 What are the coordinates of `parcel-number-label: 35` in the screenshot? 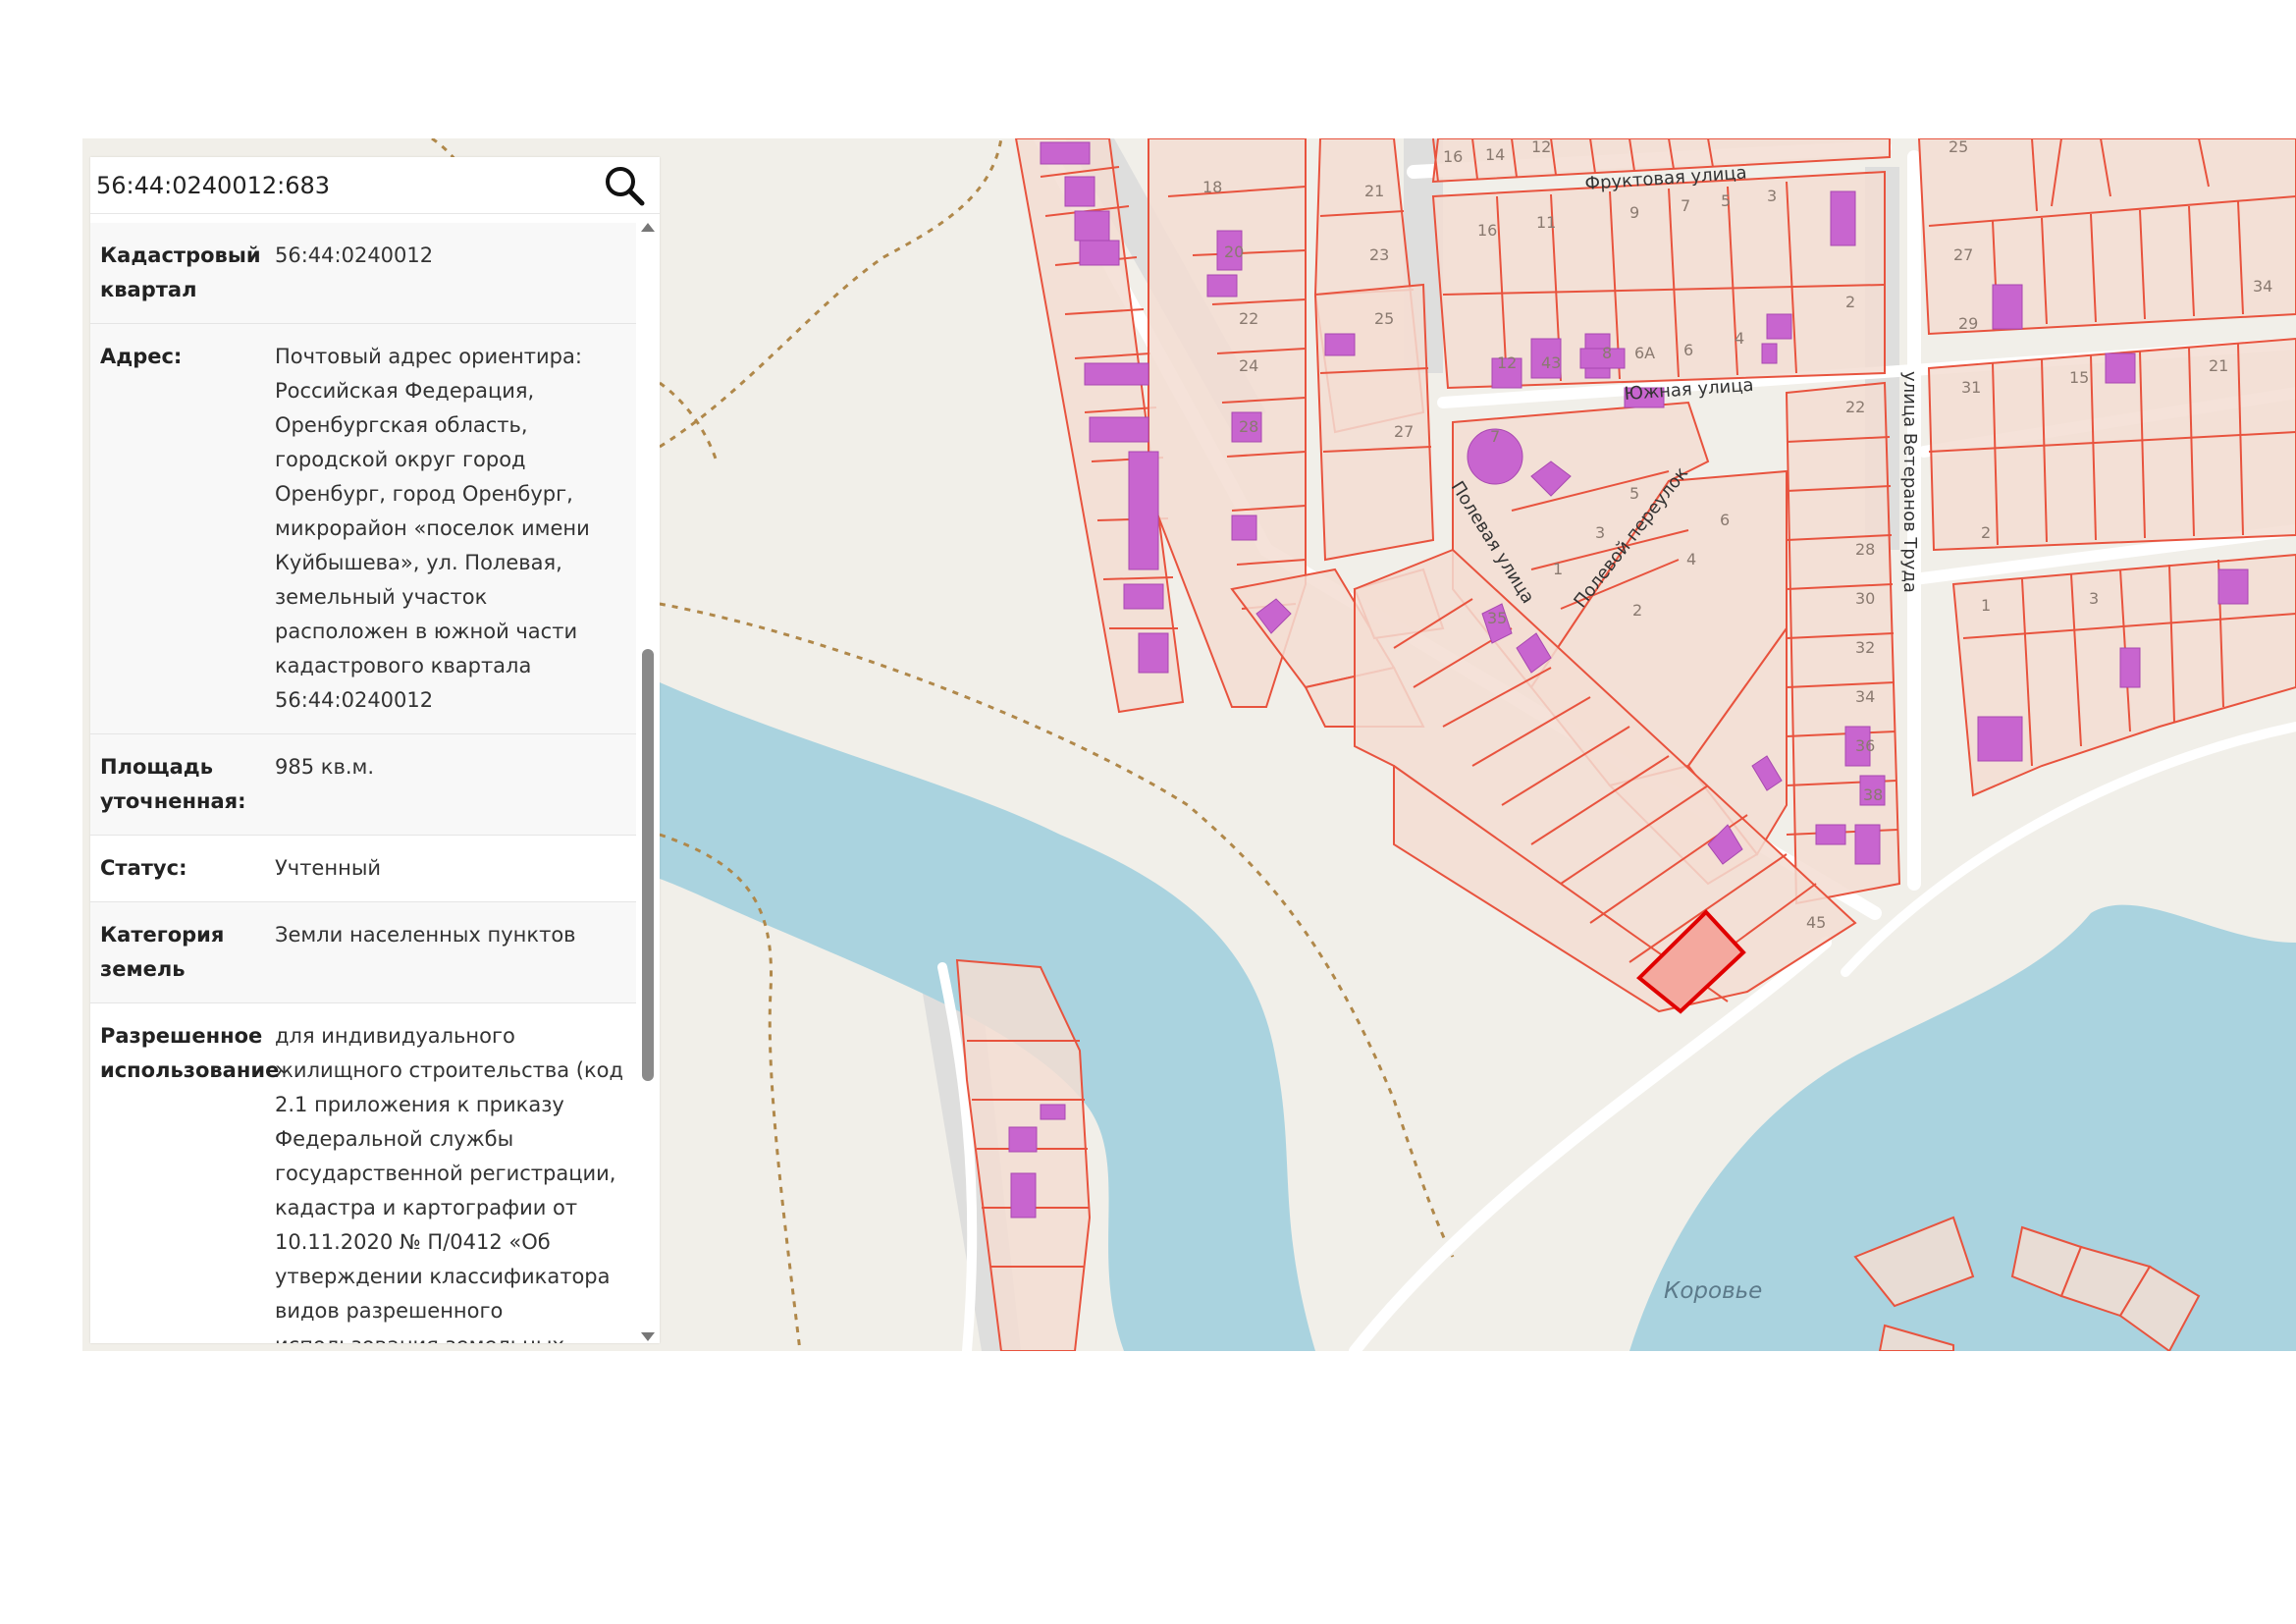 It's located at (1497, 618).